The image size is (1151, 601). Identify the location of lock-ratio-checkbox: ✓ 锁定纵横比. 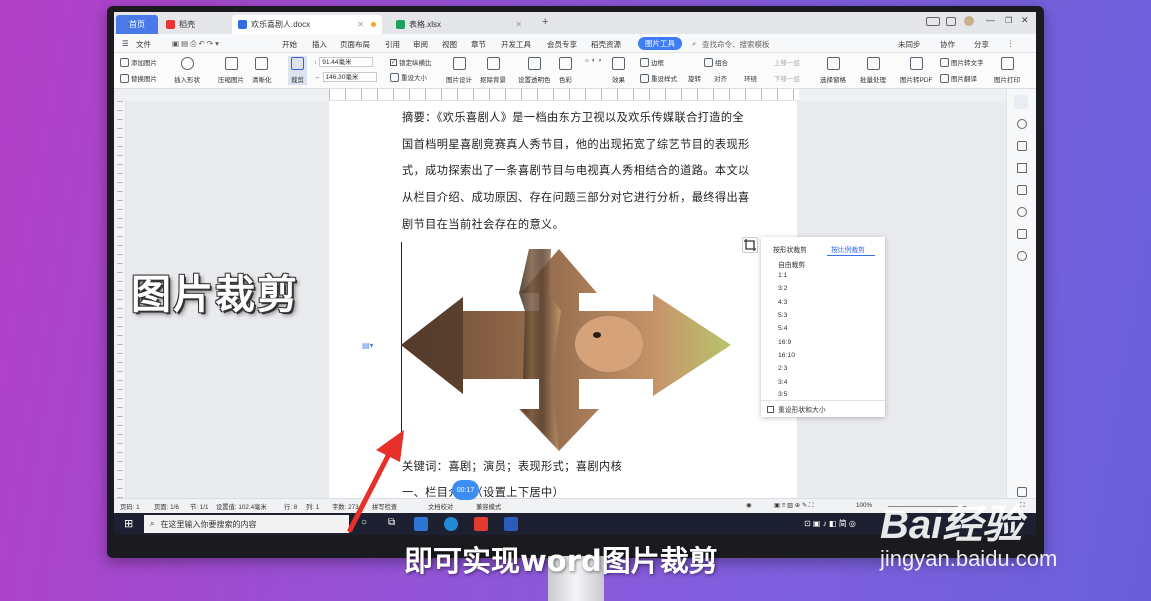
(411, 62).